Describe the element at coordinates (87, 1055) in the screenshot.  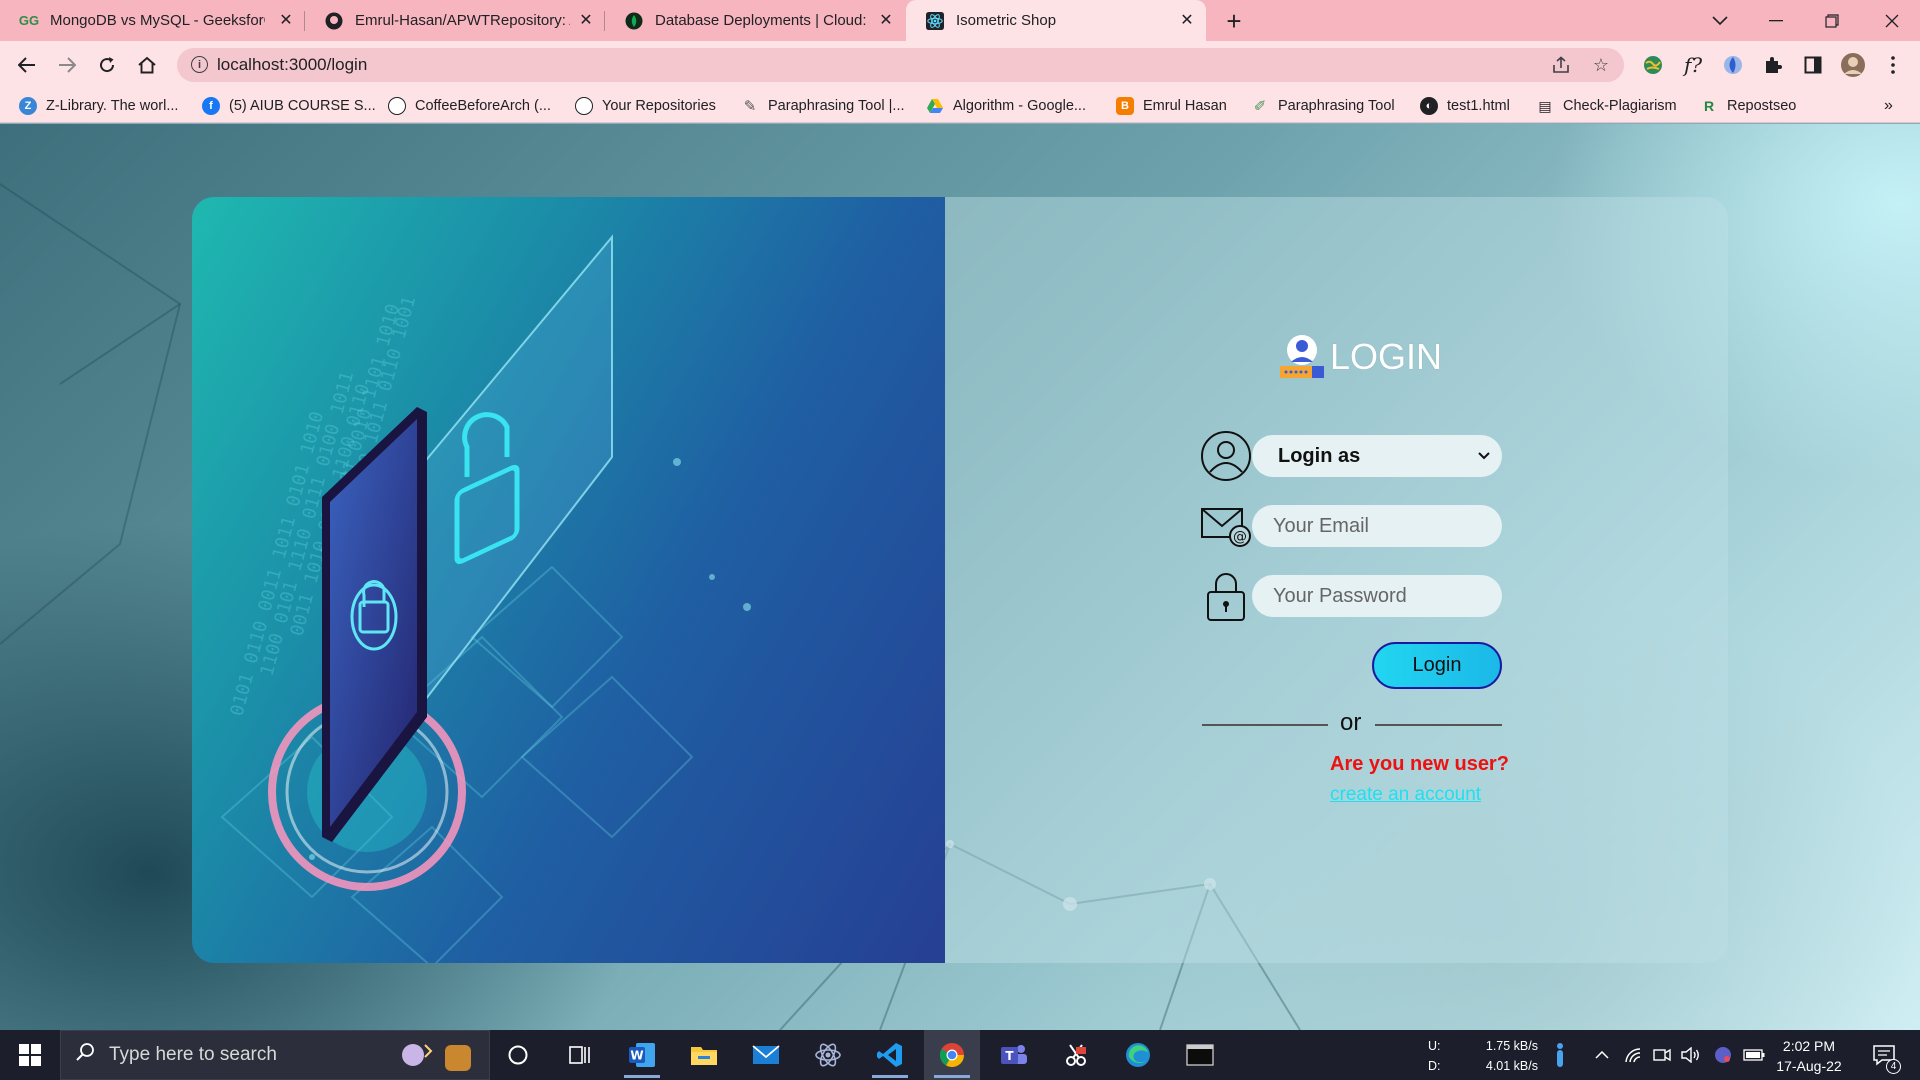
I see `search-icon` at that location.